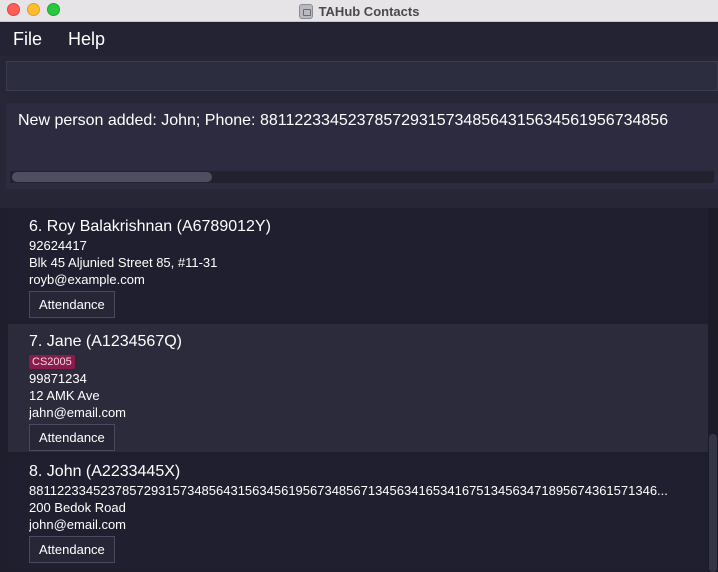 The width and height of the screenshot is (718, 572). I want to click on person-name: 8. John (A2233445X), so click(105, 471).